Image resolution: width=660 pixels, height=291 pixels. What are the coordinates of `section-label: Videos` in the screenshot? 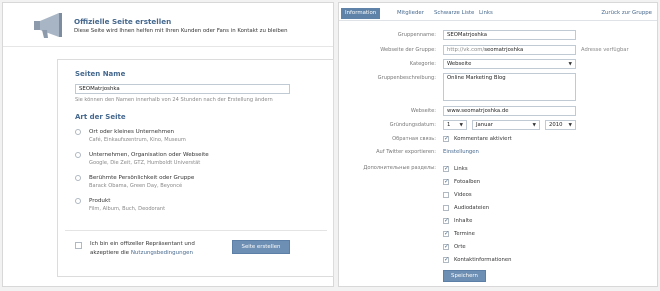 It's located at (463, 195).